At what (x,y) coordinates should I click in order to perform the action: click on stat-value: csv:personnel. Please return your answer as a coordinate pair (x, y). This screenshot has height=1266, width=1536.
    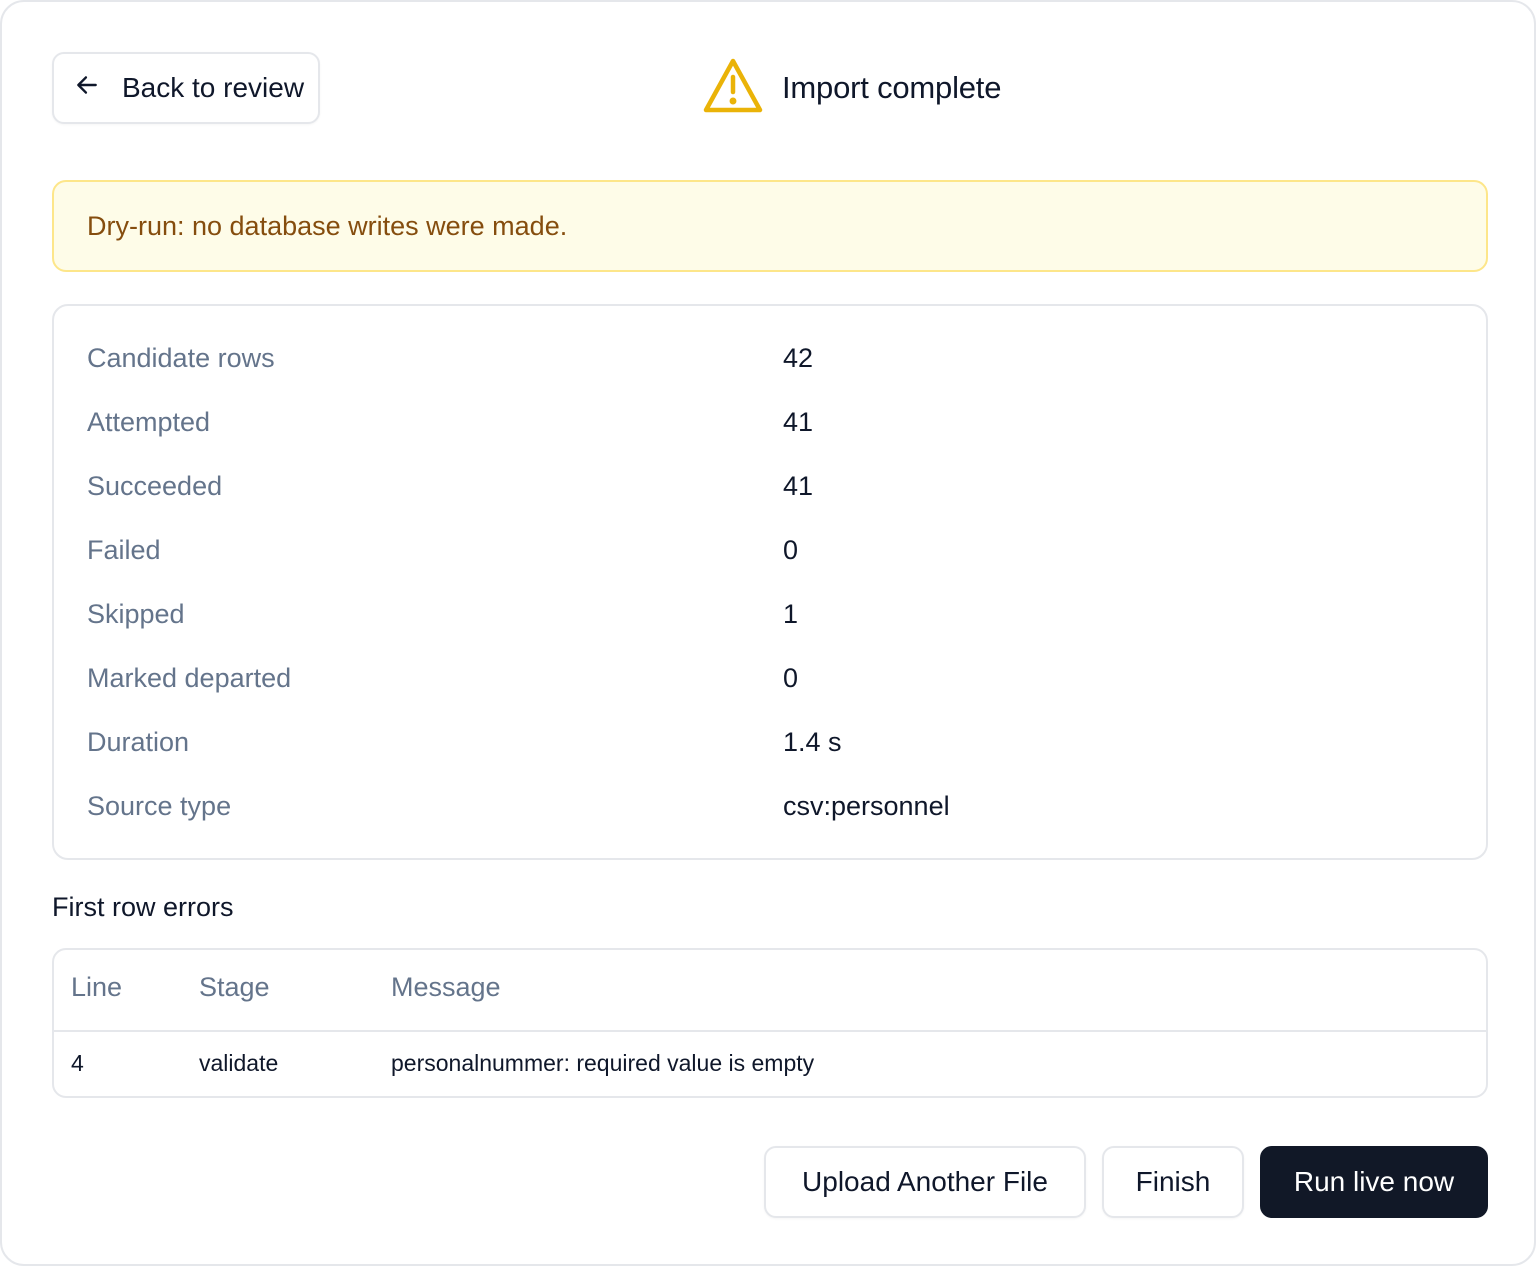
    Looking at the image, I should click on (866, 805).